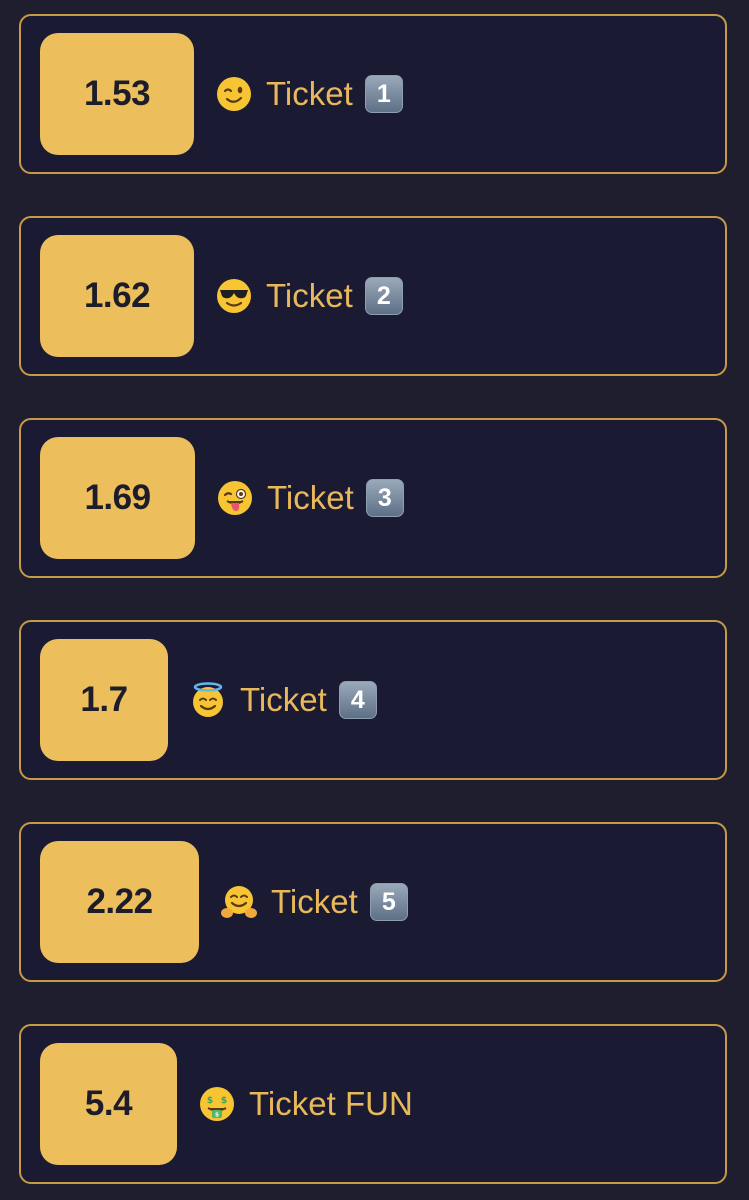  I want to click on odds-badge: 1.69, so click(117, 498).